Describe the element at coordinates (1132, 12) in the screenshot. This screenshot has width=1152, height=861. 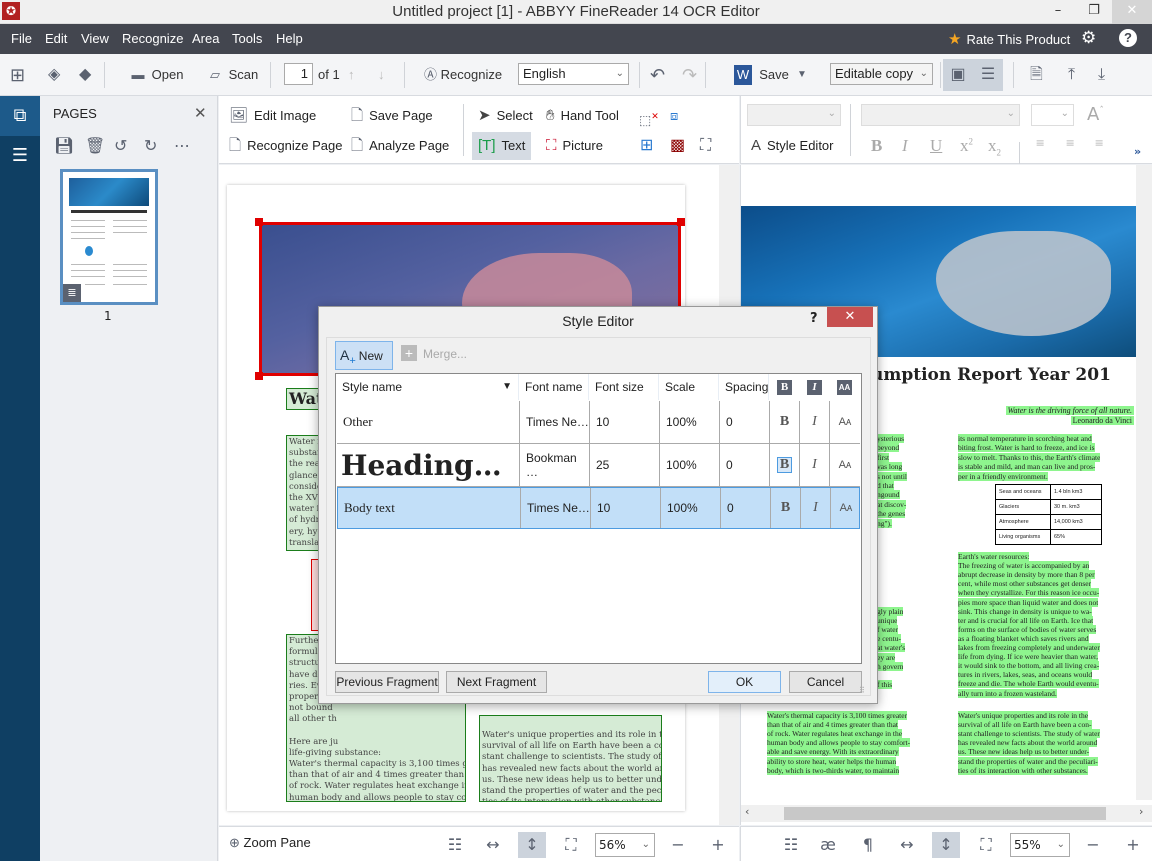
I see `close-window-button: ✕` at that location.